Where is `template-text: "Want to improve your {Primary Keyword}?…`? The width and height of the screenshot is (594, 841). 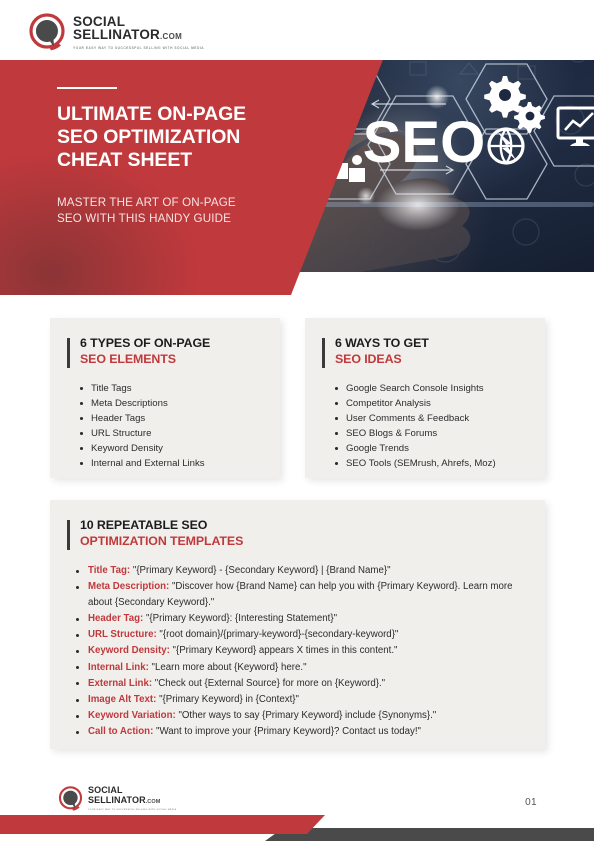 template-text: "Want to improve your {Primary Keyword}?… is located at coordinates (288, 731).